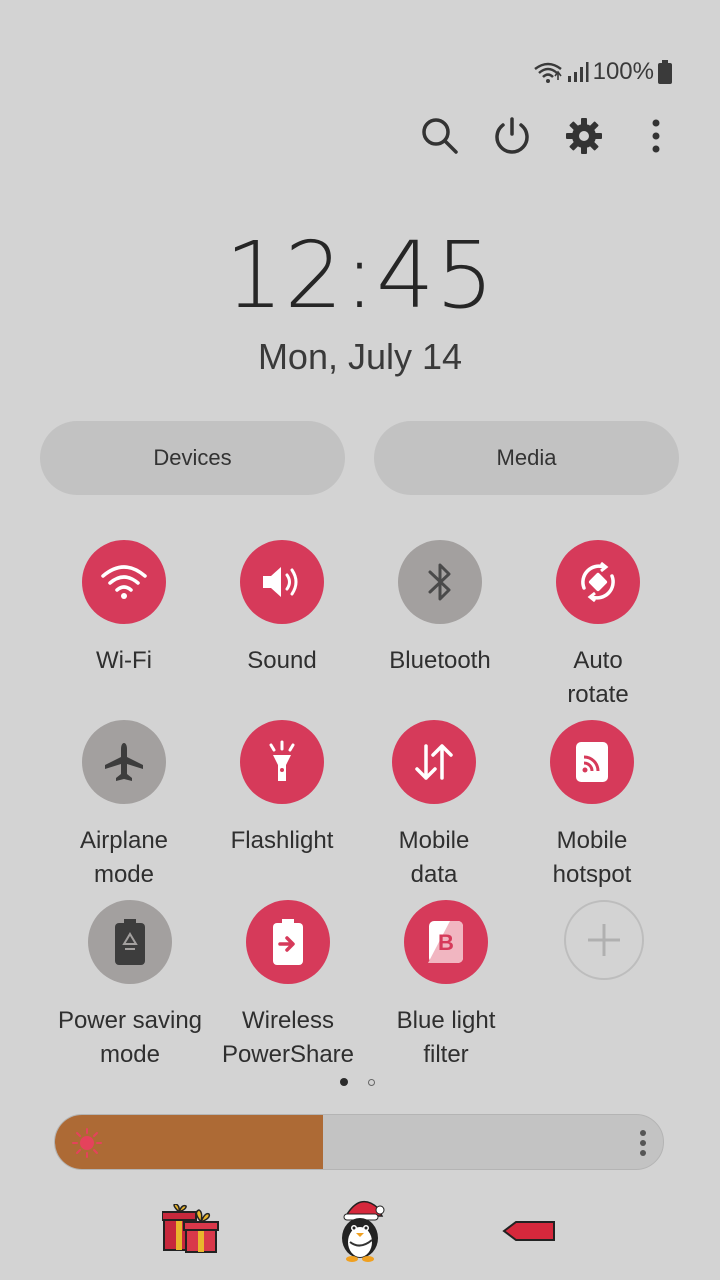 The height and width of the screenshot is (1280, 720). I want to click on wireless-powershare-icon, so click(288, 942).